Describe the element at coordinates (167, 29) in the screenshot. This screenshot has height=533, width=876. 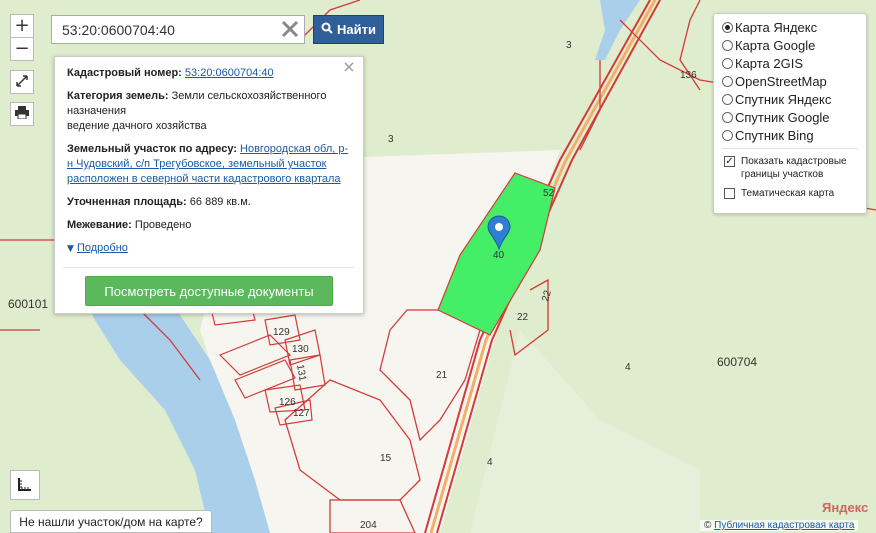
I see `search-input` at that location.